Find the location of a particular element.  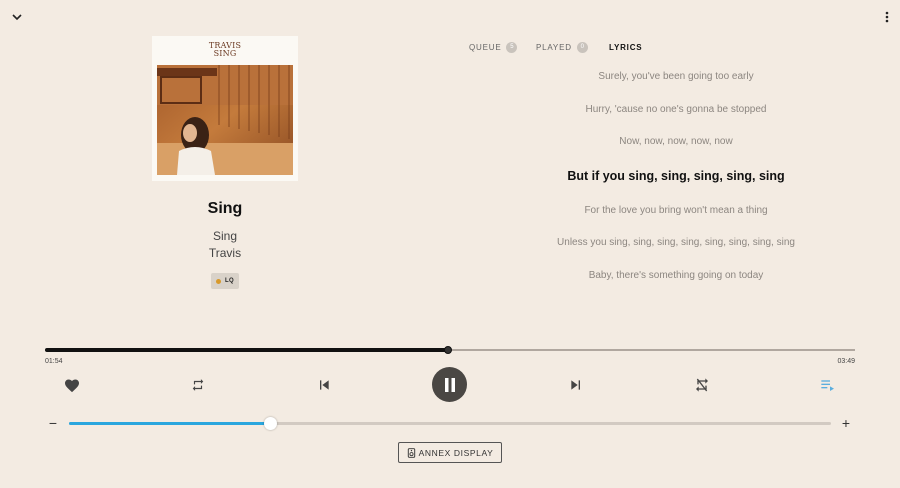

pause-button is located at coordinates (449, 384).